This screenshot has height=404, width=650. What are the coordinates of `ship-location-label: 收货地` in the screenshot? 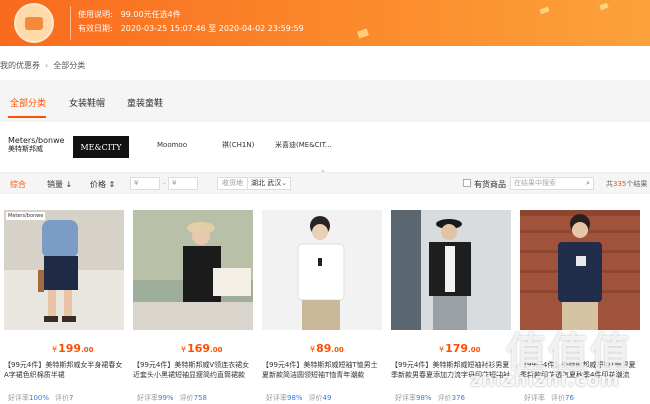 It's located at (232, 183).